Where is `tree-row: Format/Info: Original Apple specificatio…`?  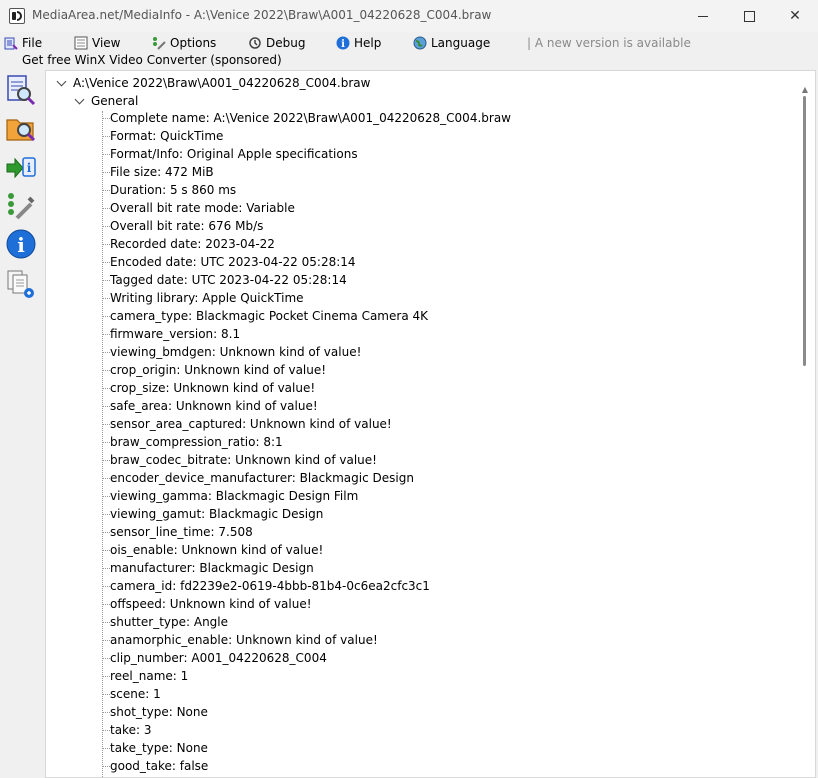 tree-row: Format/Info: Original Apple specificatio… is located at coordinates (421, 154).